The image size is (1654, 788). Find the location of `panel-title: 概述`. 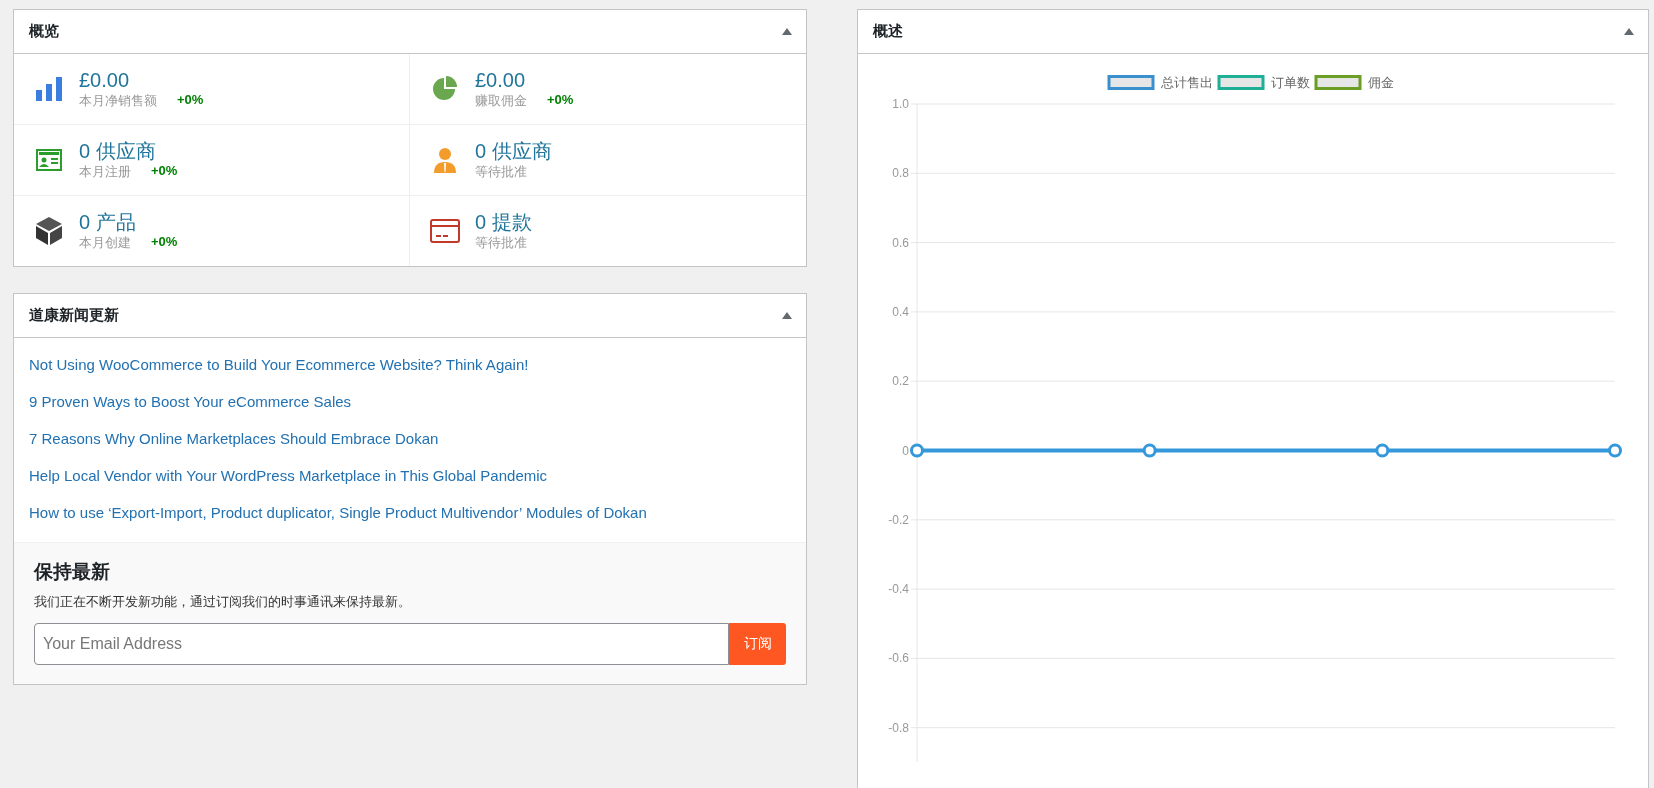

panel-title: 概述 is located at coordinates (888, 31).